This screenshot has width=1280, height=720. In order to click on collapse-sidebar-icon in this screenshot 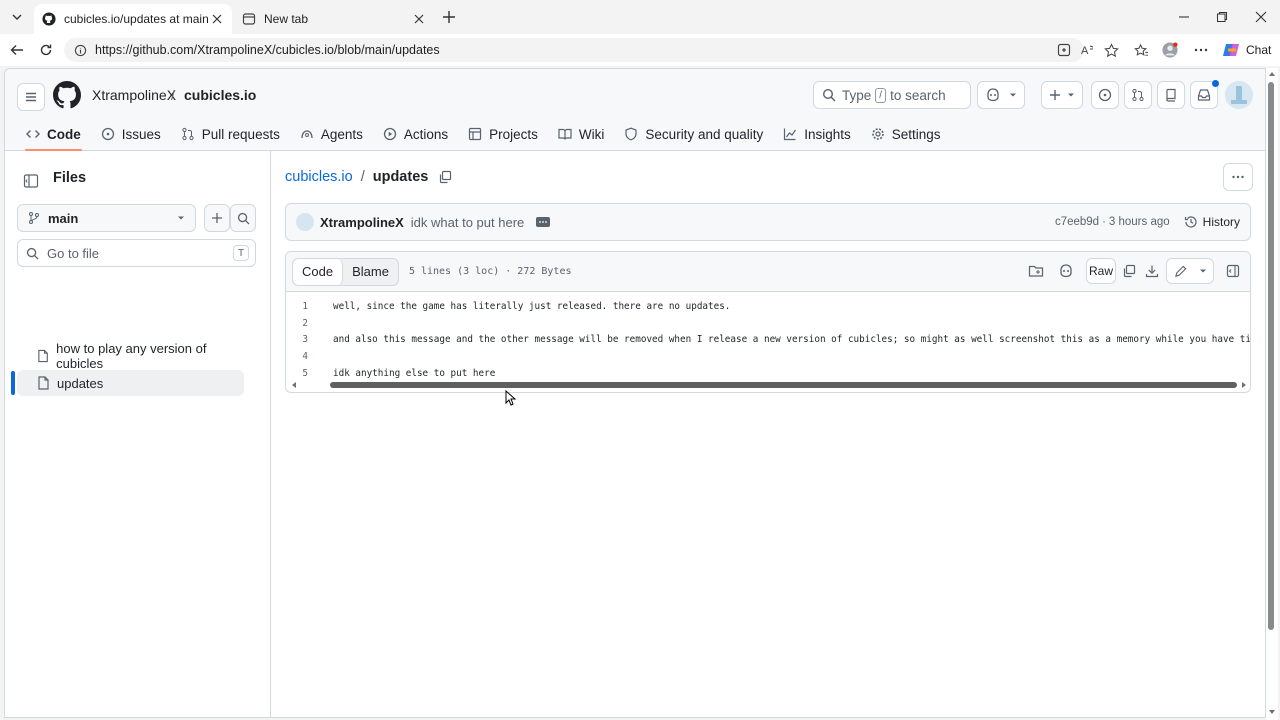, I will do `click(31, 181)`.